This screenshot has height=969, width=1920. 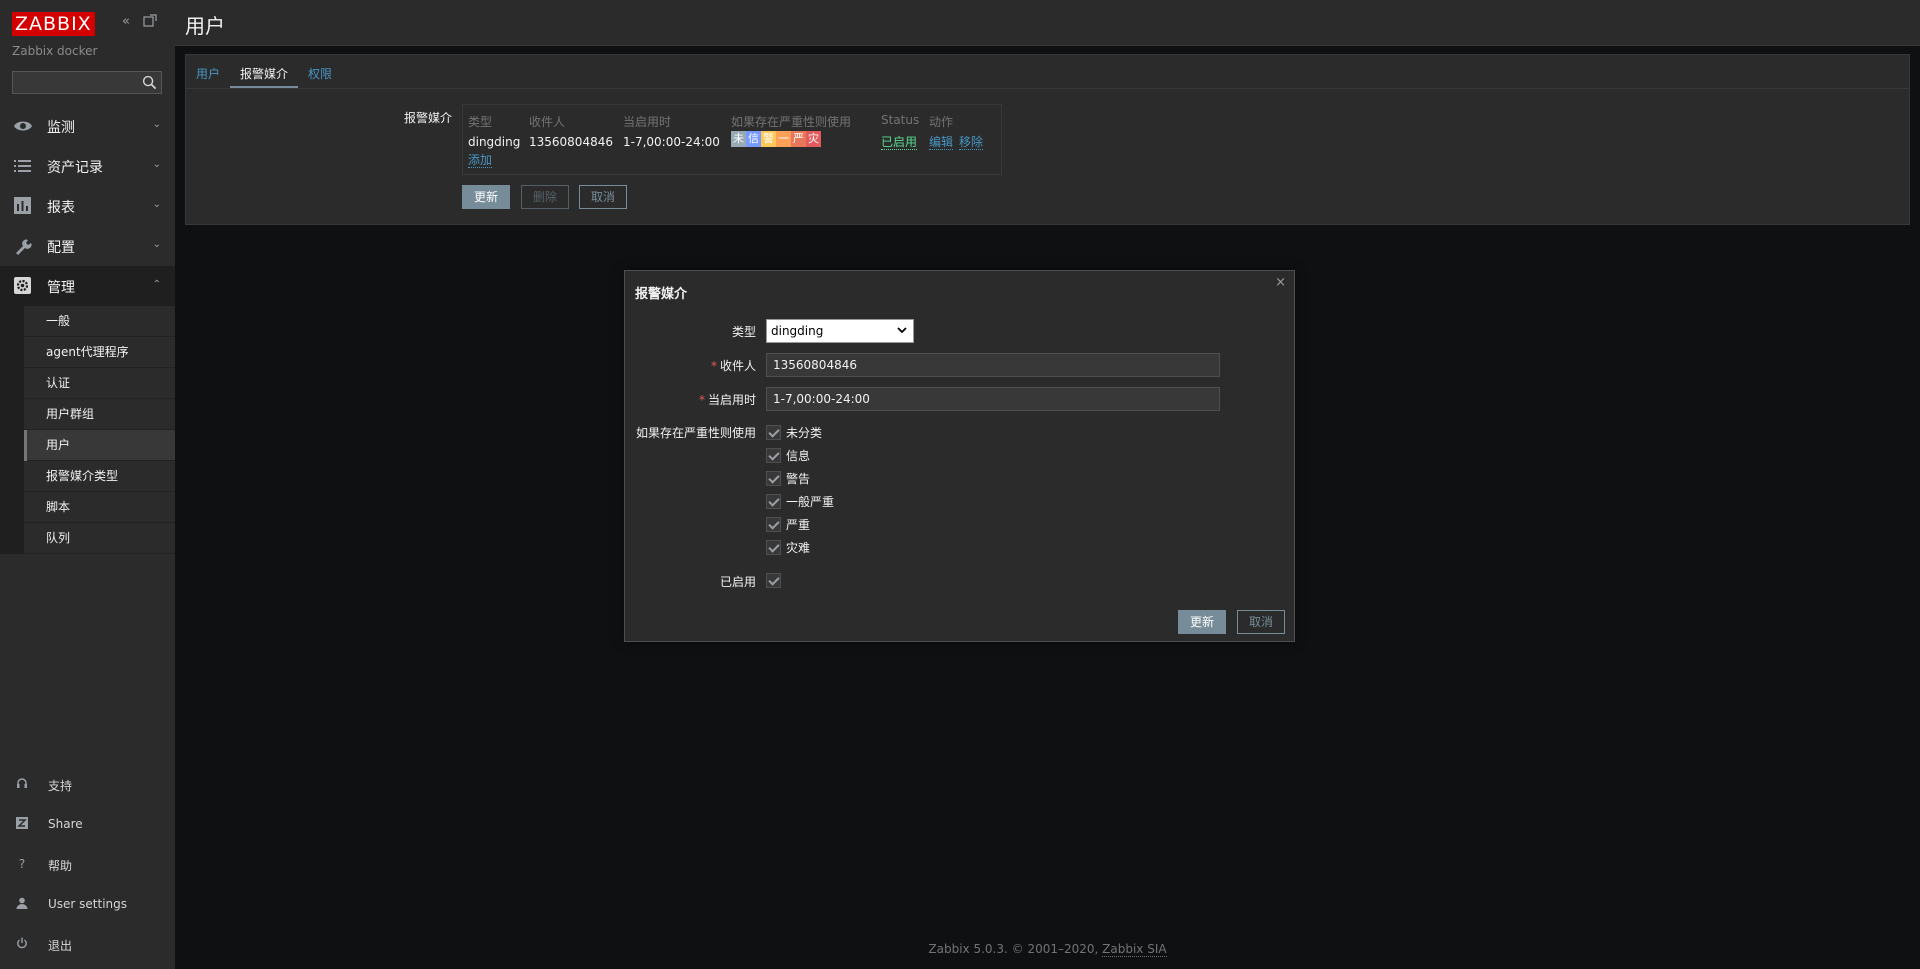 I want to click on user-icon, so click(x=22, y=904).